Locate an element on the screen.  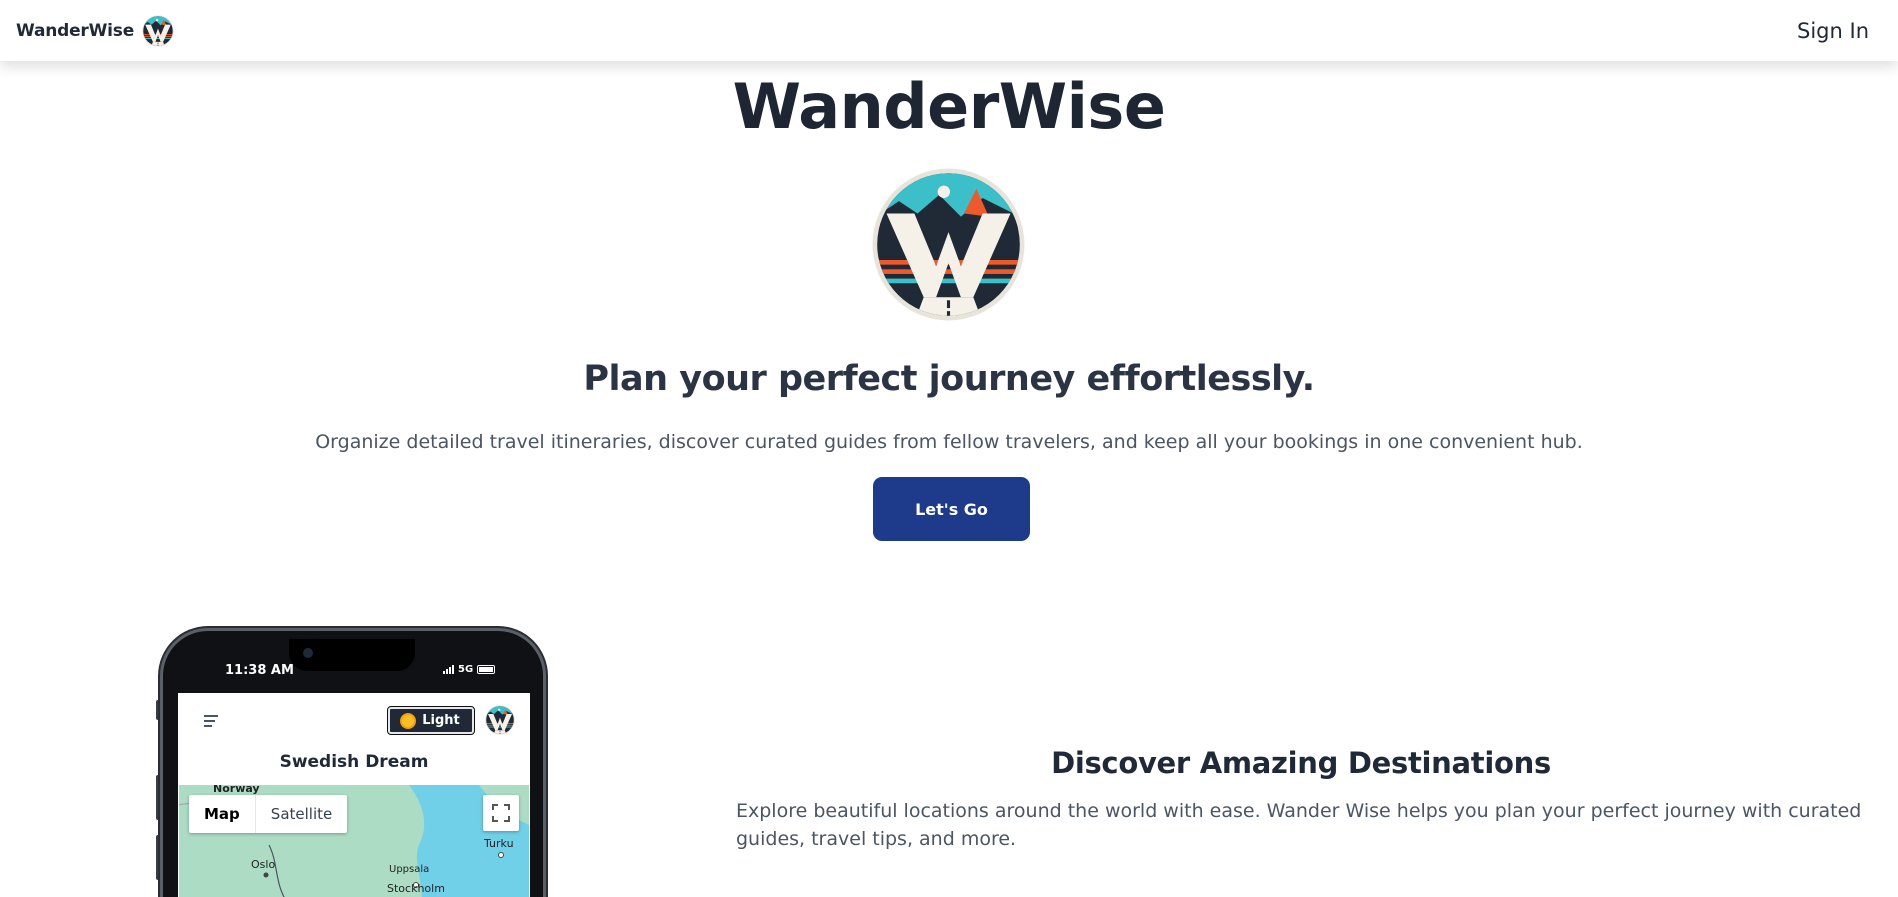
top-navbar: WanderWise Sign In is located at coordinates (949, 30).